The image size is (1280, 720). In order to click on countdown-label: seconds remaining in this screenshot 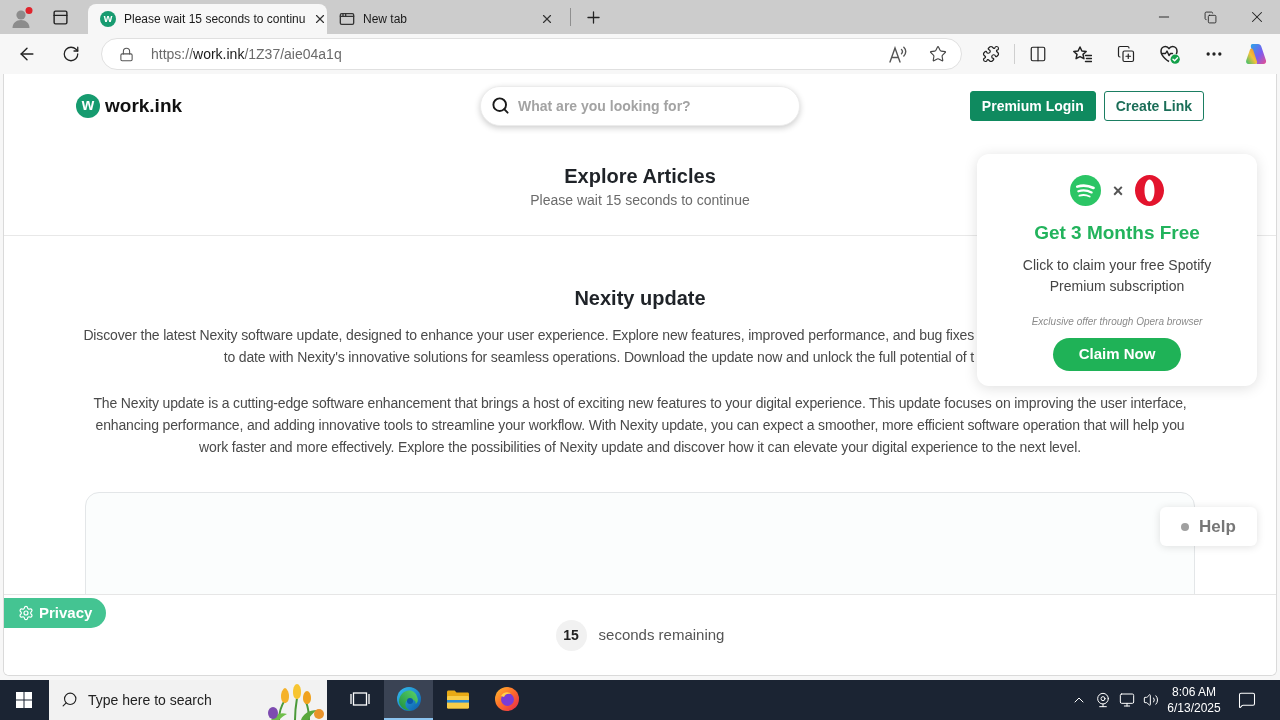, I will do `click(661, 634)`.